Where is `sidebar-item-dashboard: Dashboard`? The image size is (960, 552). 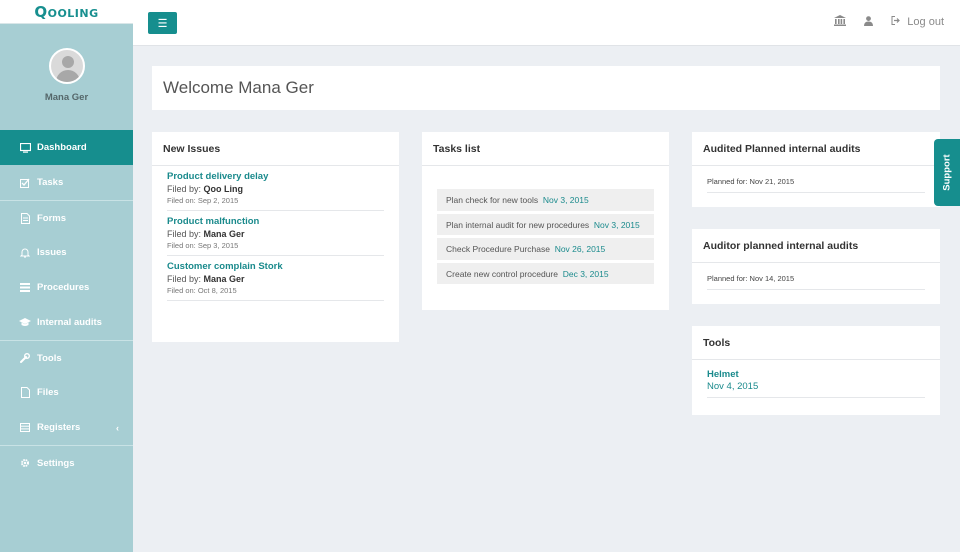 sidebar-item-dashboard: Dashboard is located at coordinates (66, 147).